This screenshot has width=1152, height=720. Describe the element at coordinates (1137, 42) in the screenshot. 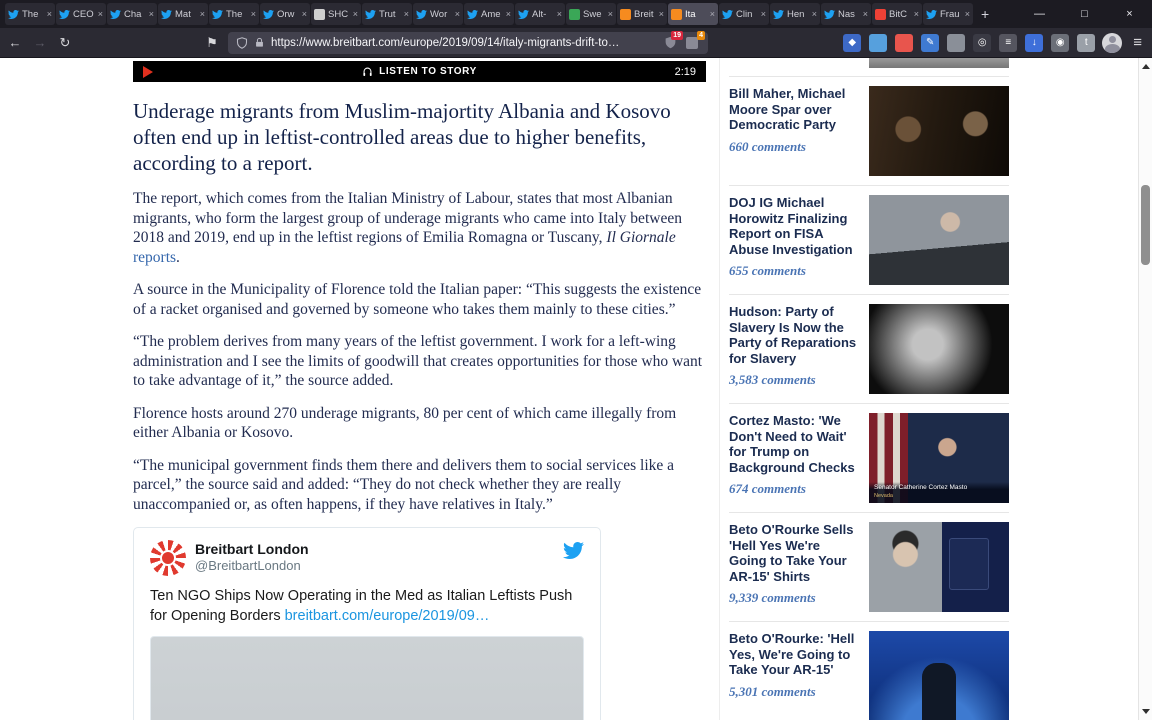

I see `menu-icon: ≡` at that location.